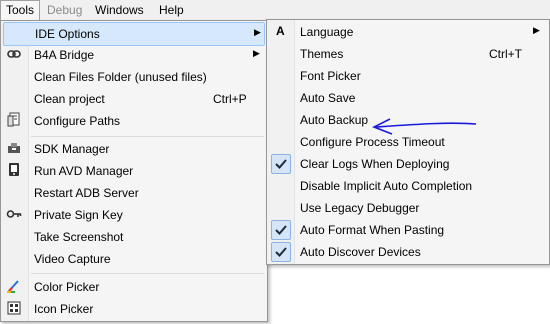 The height and width of the screenshot is (324, 550). Describe the element at coordinates (134, 121) in the screenshot. I see `menu-item-configure-paths: Configure Paths` at that location.